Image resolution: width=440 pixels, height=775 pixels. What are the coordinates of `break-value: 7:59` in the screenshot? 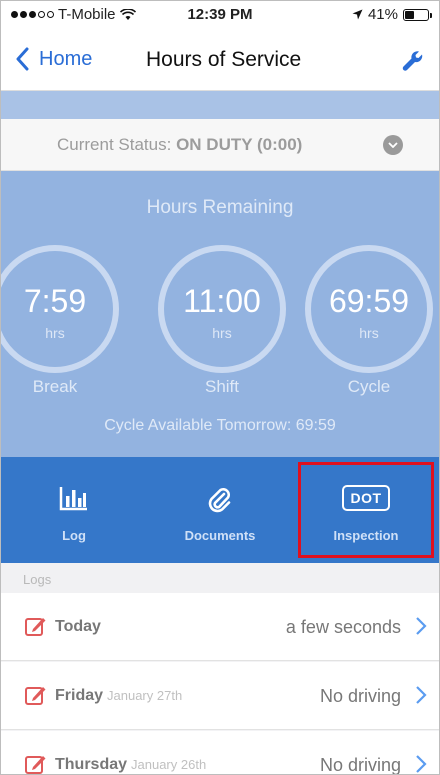 It's located at (55, 301).